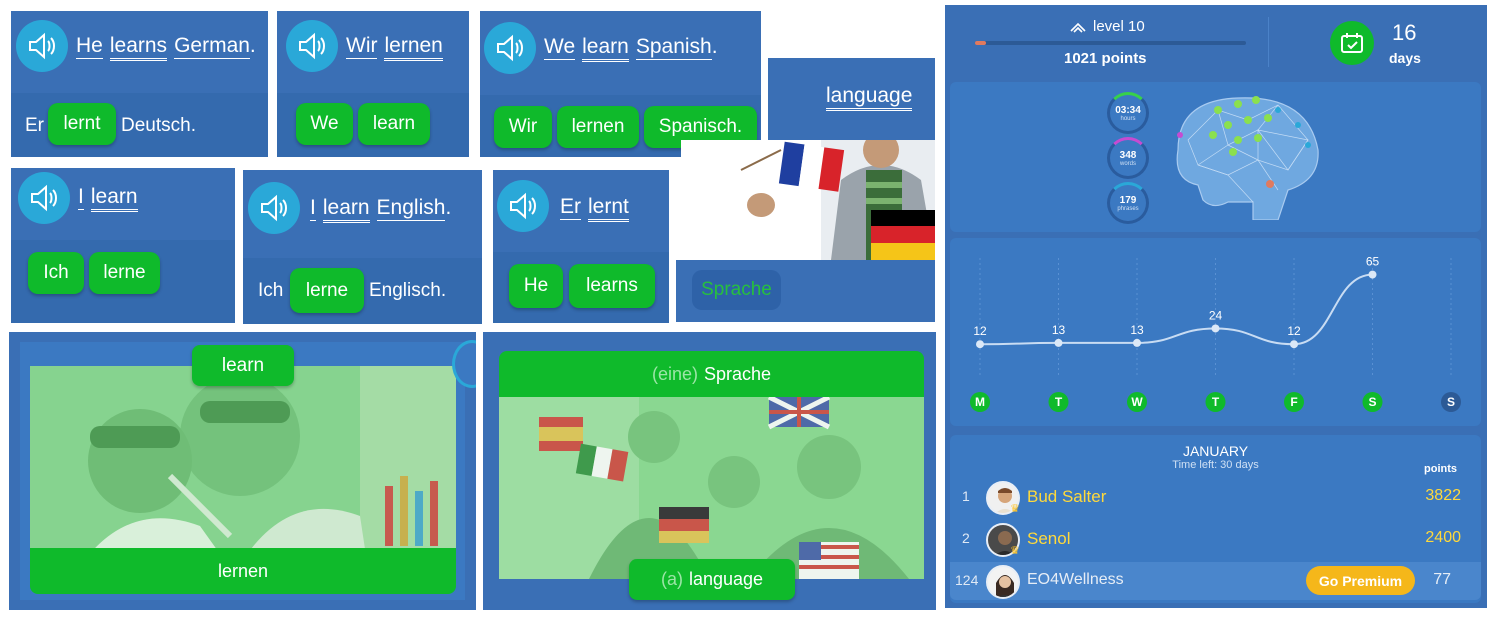 This screenshot has width=1495, height=637. I want to click on chart-data-label: 24, so click(1216, 315).